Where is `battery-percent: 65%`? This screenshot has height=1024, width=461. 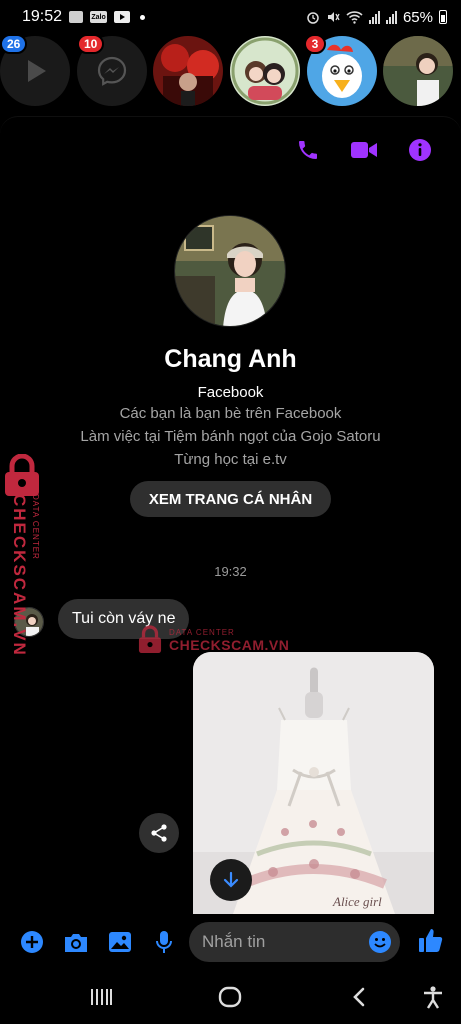 battery-percent: 65% is located at coordinates (417, 17).